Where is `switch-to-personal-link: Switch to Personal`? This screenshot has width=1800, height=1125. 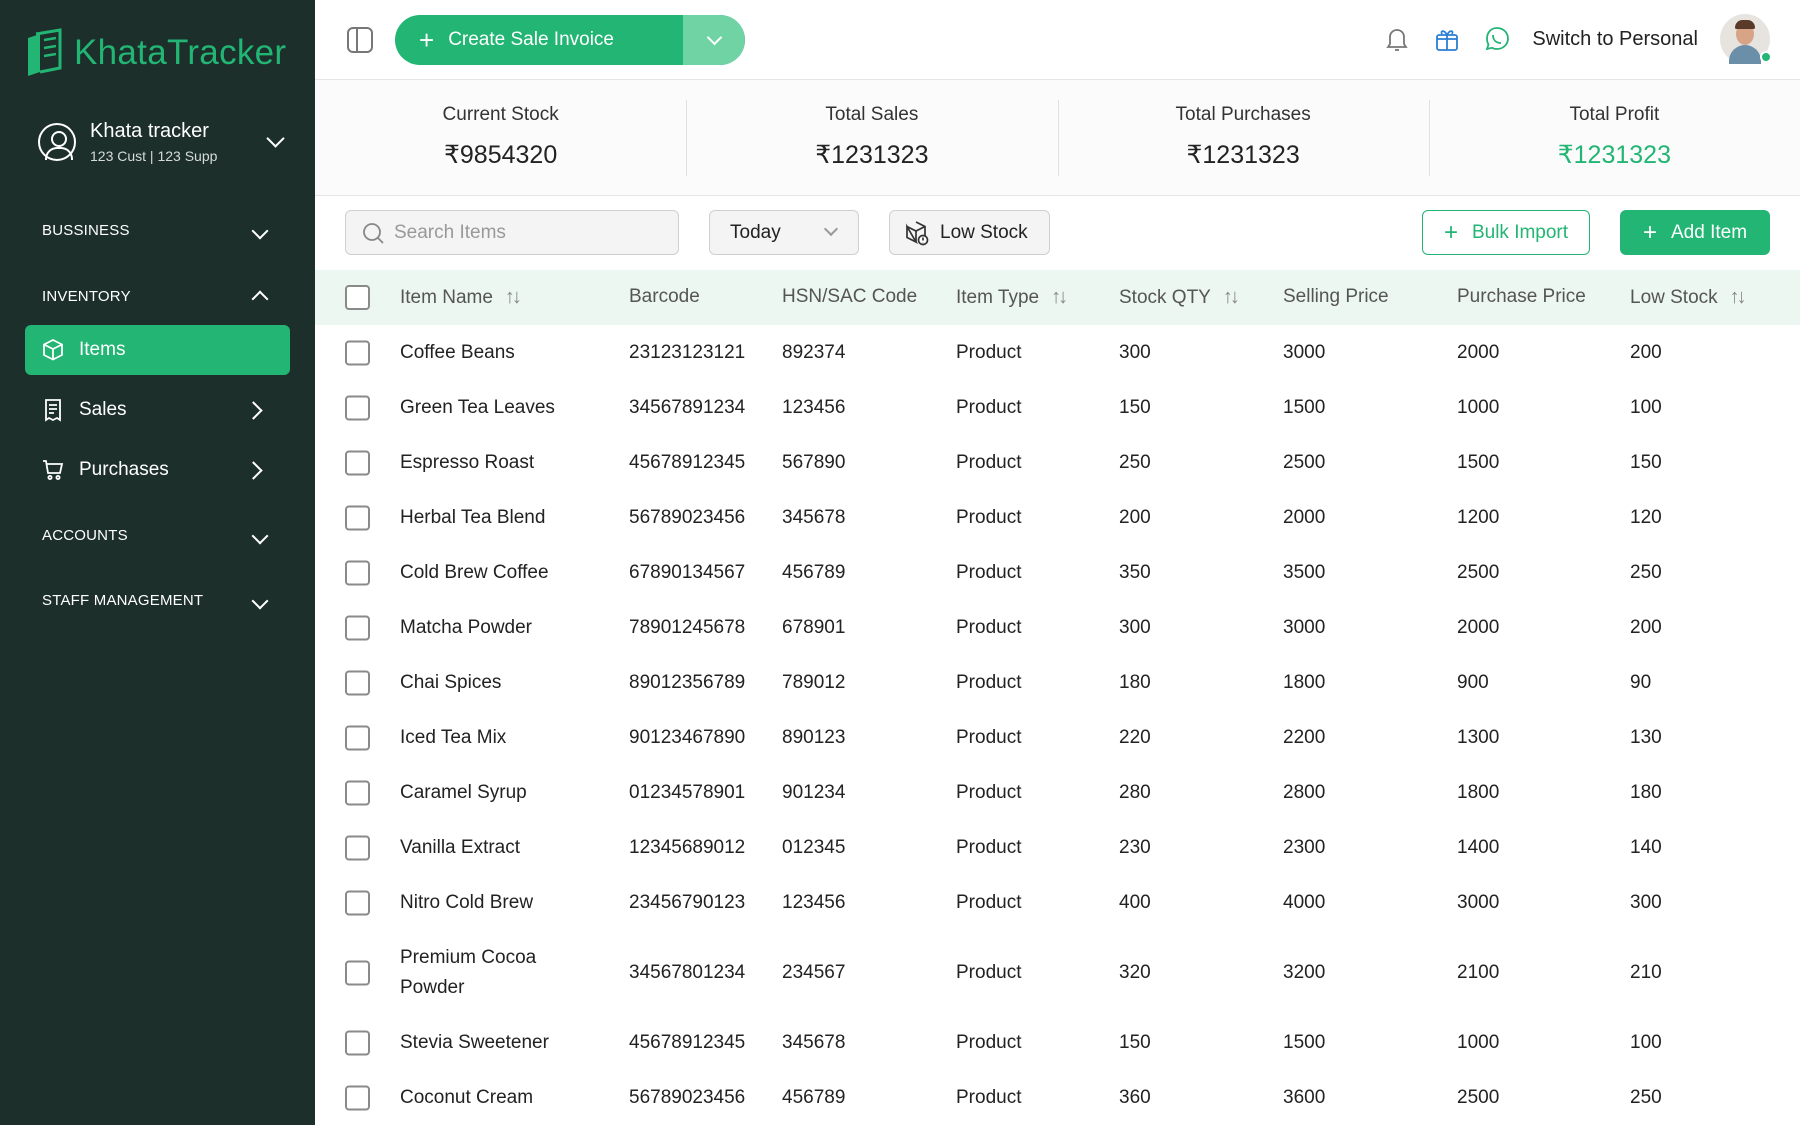
switch-to-personal-link: Switch to Personal is located at coordinates (1615, 39).